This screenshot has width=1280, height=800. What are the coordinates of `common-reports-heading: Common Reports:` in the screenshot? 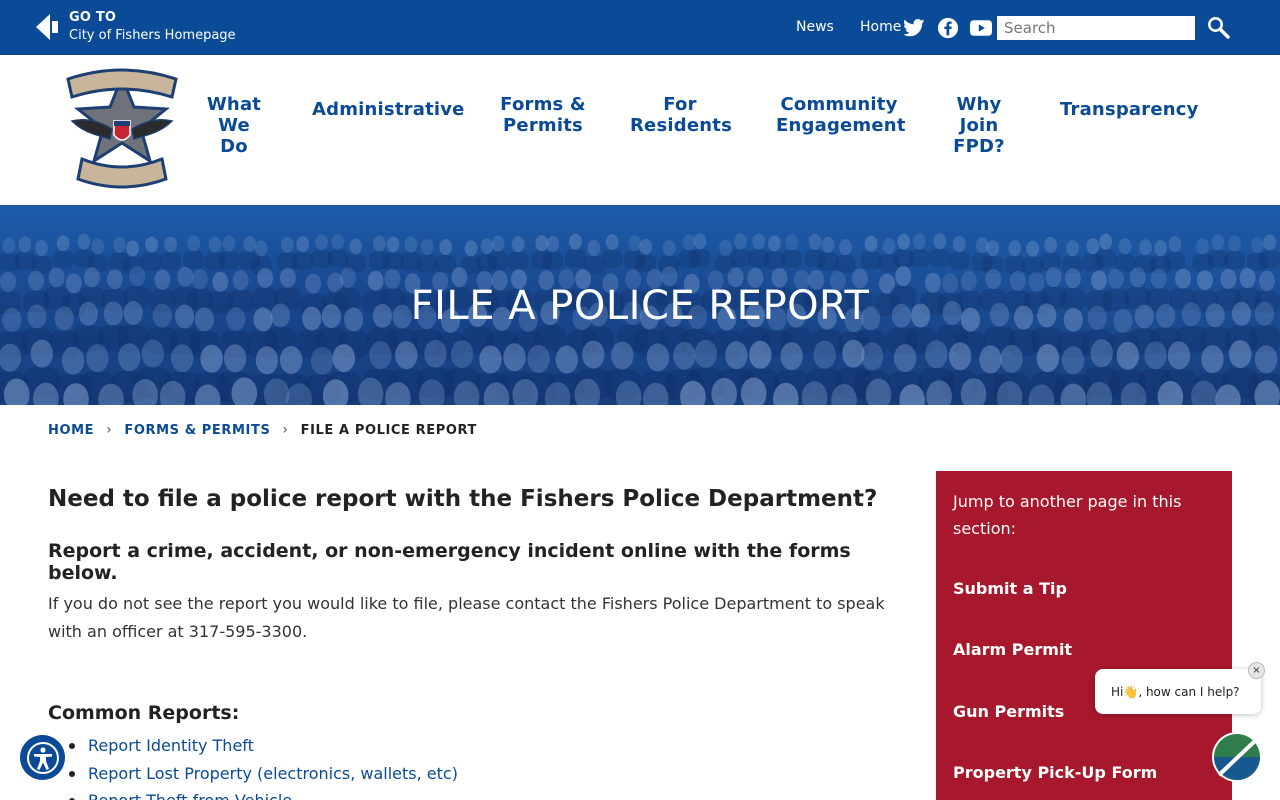 It's located at (144, 713).